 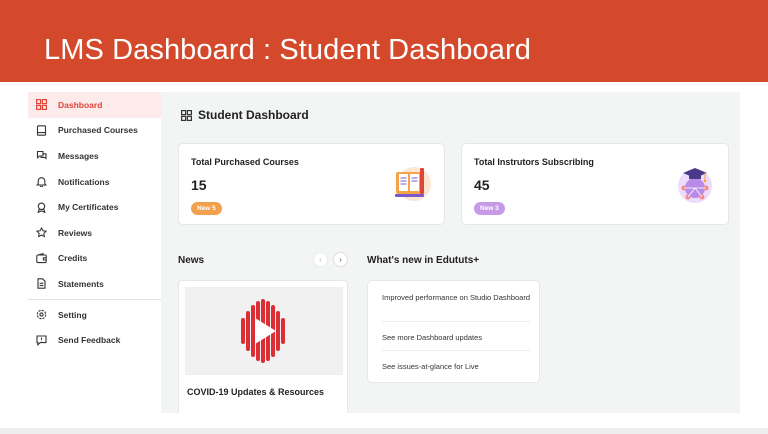 What do you see at coordinates (94, 233) in the screenshot?
I see `sidebar-item-reviews: Reviews` at bounding box center [94, 233].